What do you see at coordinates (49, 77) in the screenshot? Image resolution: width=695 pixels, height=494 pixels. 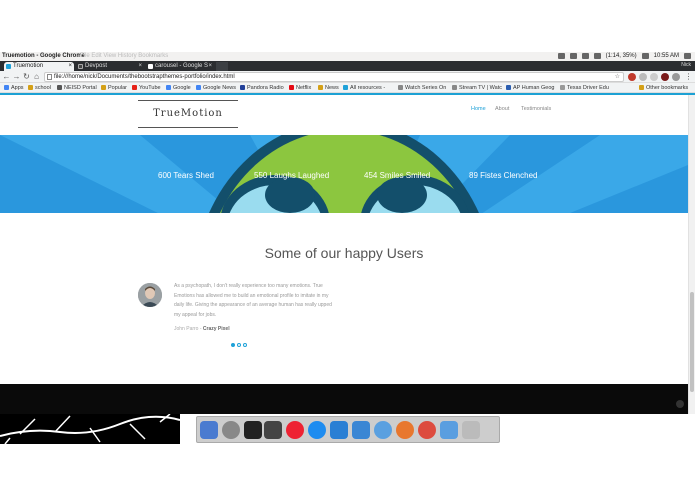 I see `file-icon` at bounding box center [49, 77].